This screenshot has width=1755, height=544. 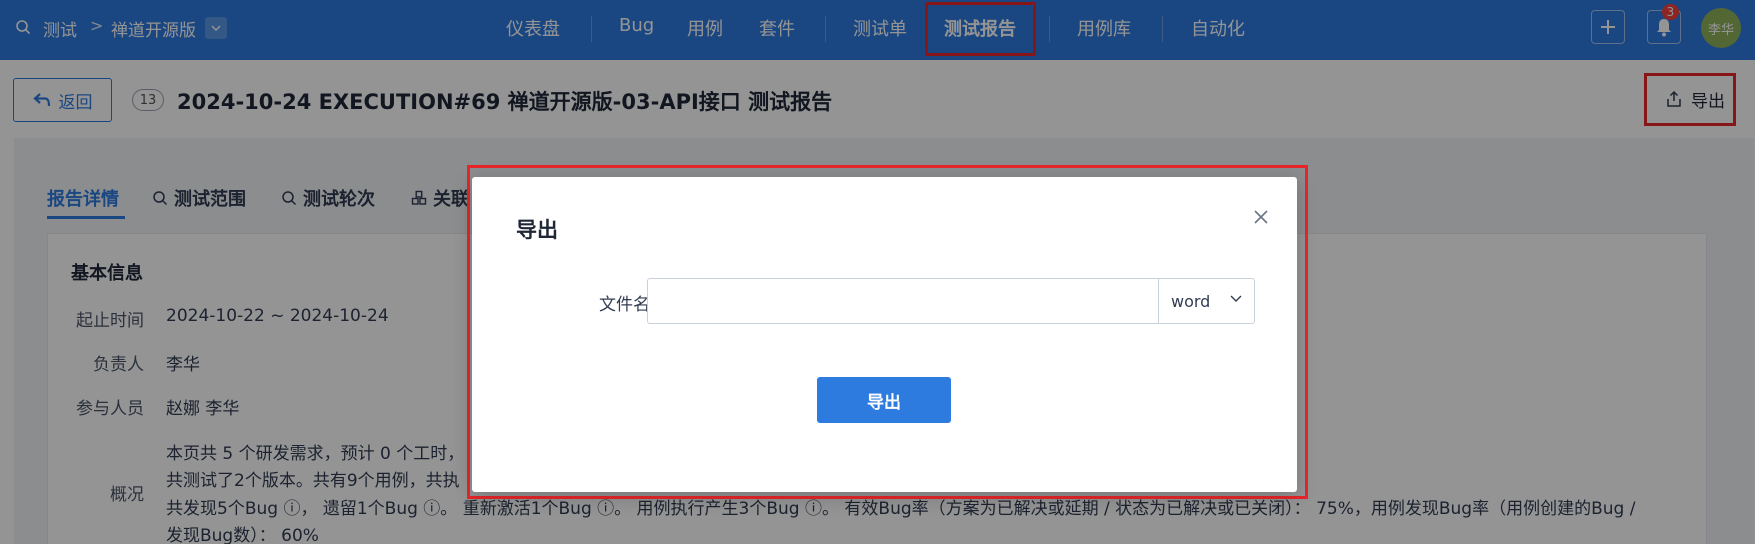 I want to click on filename-input, so click(x=902, y=301).